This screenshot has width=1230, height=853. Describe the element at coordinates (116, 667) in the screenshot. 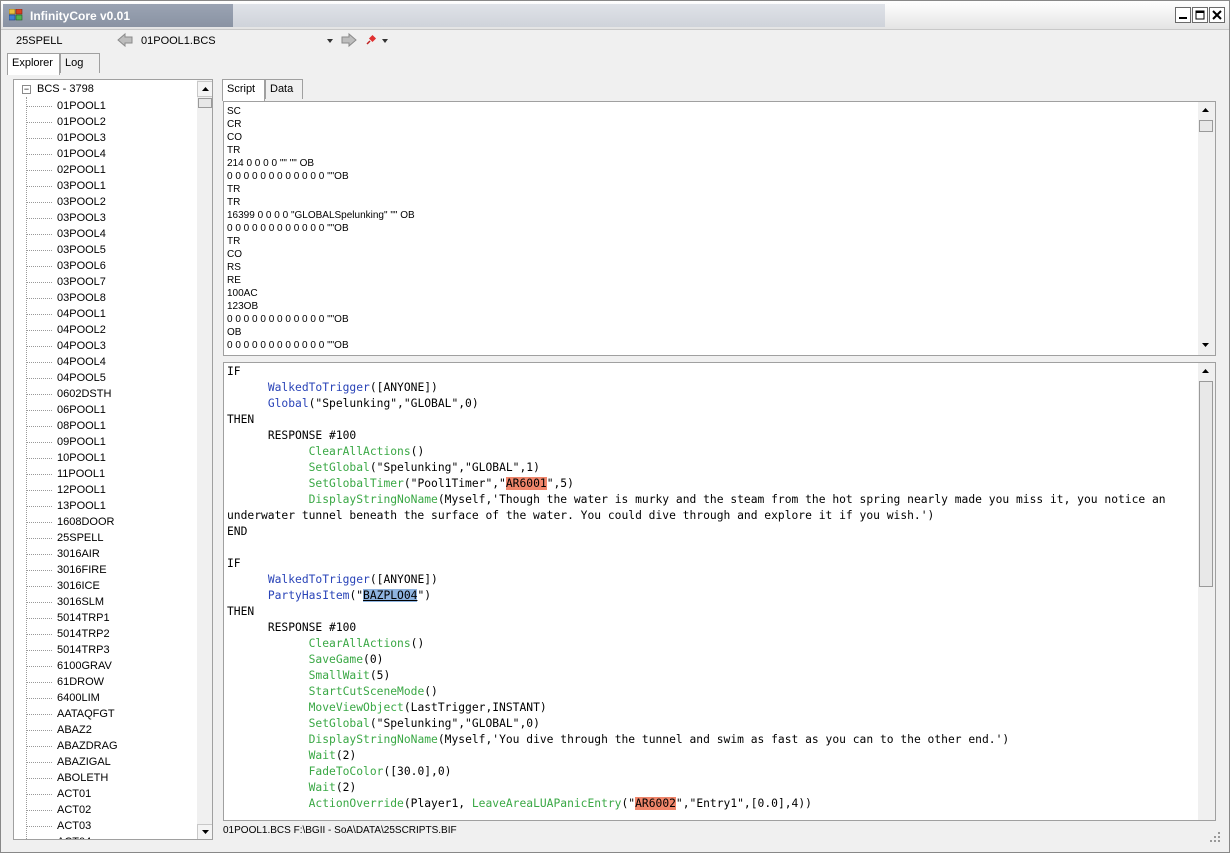

I see `tree-item: 6100GRAV` at that location.